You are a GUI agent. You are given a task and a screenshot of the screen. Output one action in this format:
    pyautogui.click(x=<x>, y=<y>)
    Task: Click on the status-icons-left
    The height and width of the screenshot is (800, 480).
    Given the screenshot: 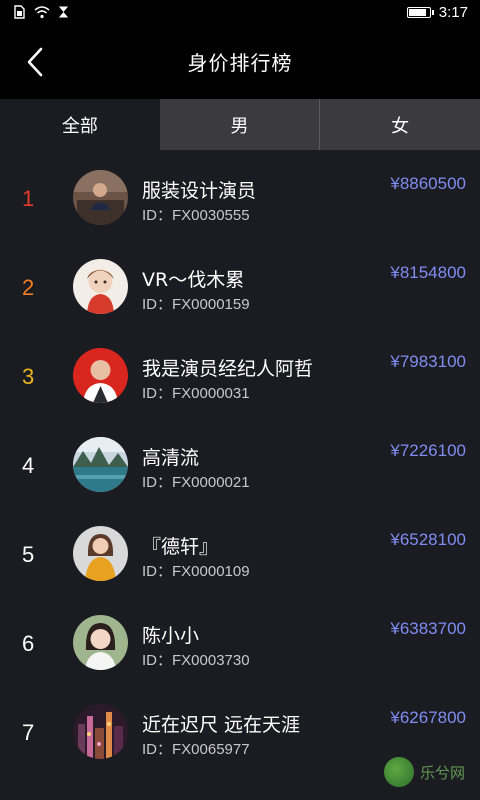 What is the action you would take?
    pyautogui.click(x=40, y=12)
    